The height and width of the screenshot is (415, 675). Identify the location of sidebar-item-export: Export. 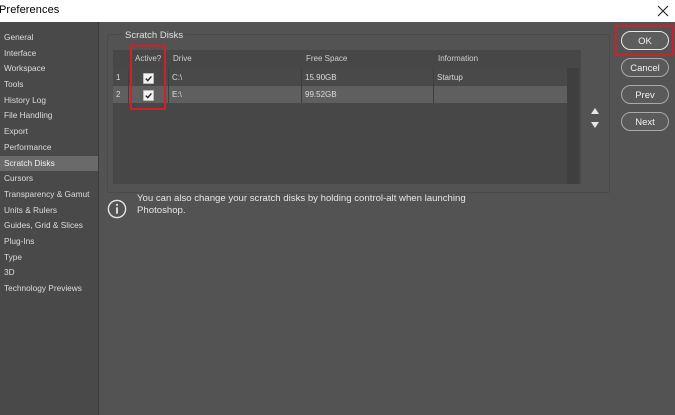
(49, 132).